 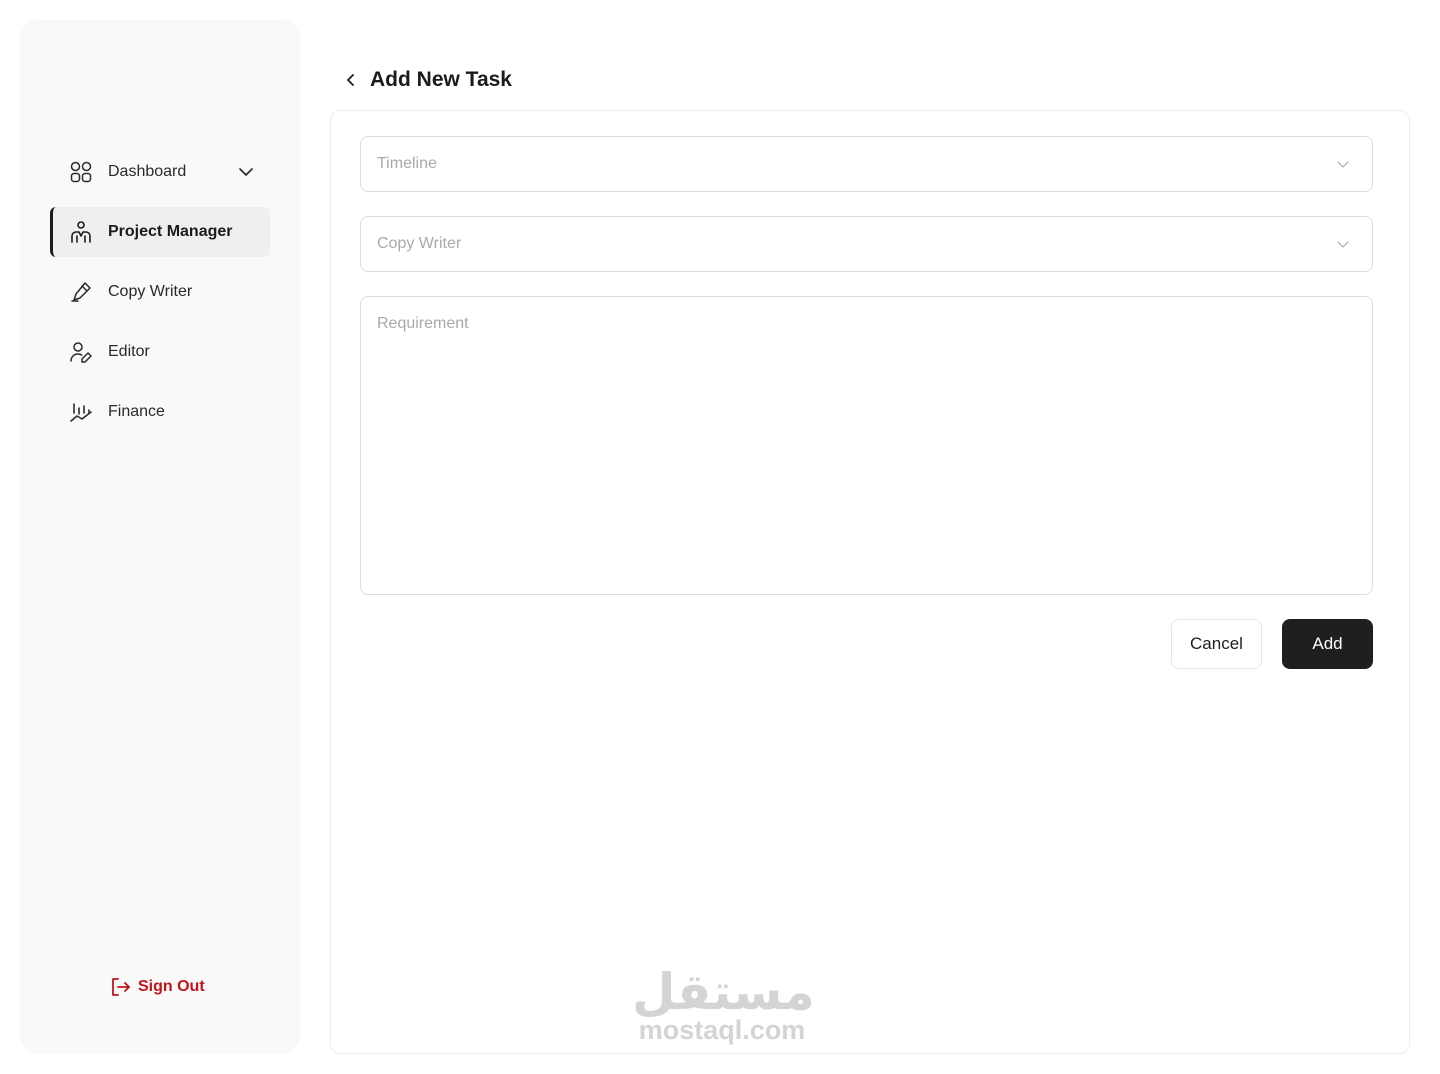 What do you see at coordinates (407, 163) in the screenshot?
I see `timeline-placeholder: Timeline` at bounding box center [407, 163].